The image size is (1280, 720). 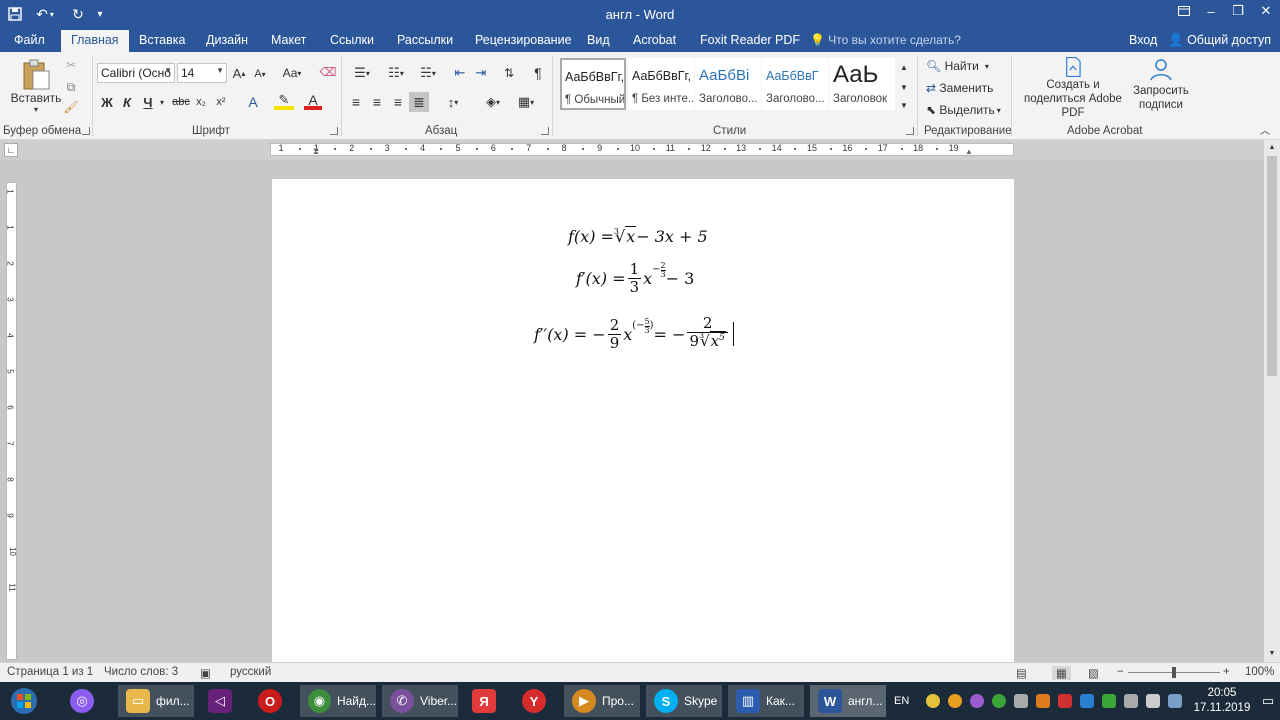 I want to click on select-button: ⬉ Выделить ▾, so click(x=966, y=110).